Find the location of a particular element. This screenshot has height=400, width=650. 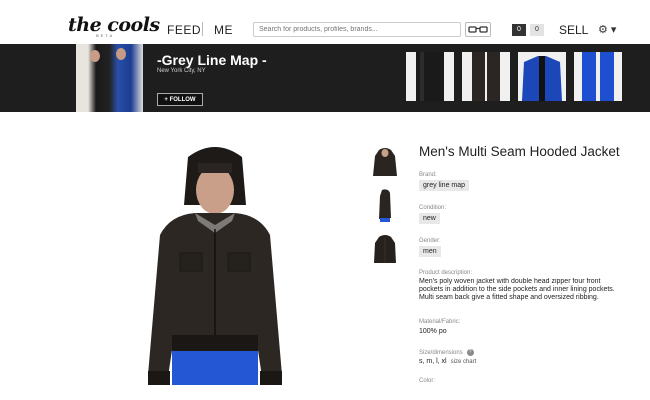

avatar is located at coordinates (109, 78).